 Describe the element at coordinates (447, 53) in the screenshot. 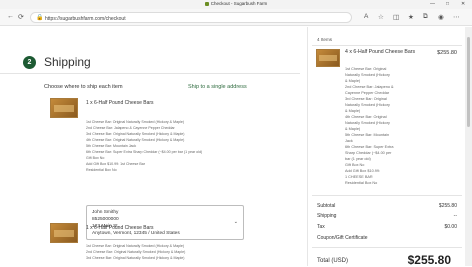

I see `summary-product-price: $255.80` at that location.